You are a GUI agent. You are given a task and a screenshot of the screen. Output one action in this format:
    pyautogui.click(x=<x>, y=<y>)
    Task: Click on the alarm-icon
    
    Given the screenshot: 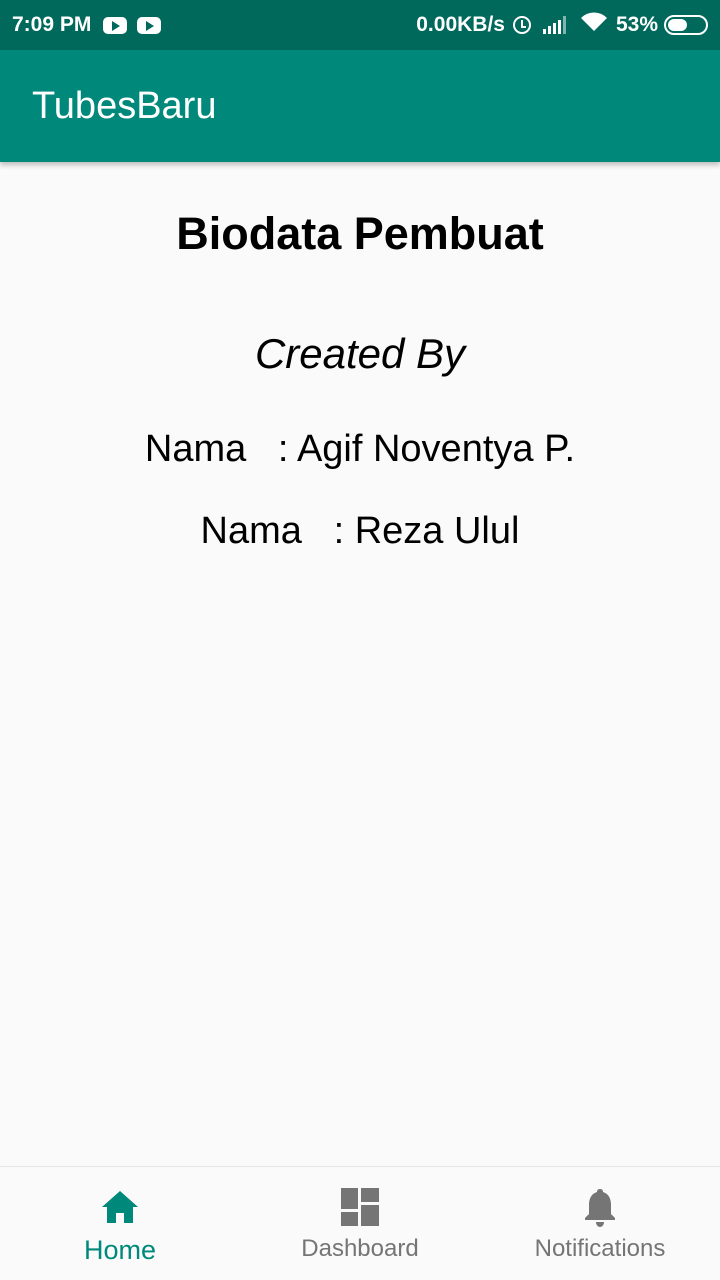 What is the action you would take?
    pyautogui.click(x=521, y=25)
    